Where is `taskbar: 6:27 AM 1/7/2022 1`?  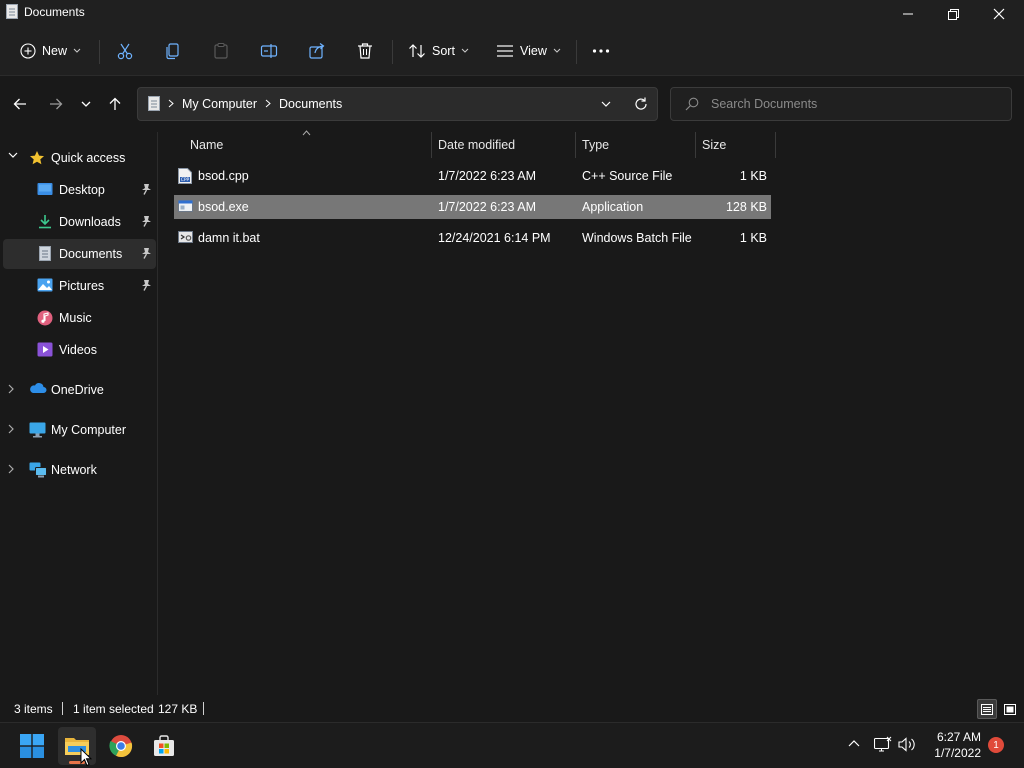 taskbar: 6:27 AM 1/7/2022 1 is located at coordinates (512, 745).